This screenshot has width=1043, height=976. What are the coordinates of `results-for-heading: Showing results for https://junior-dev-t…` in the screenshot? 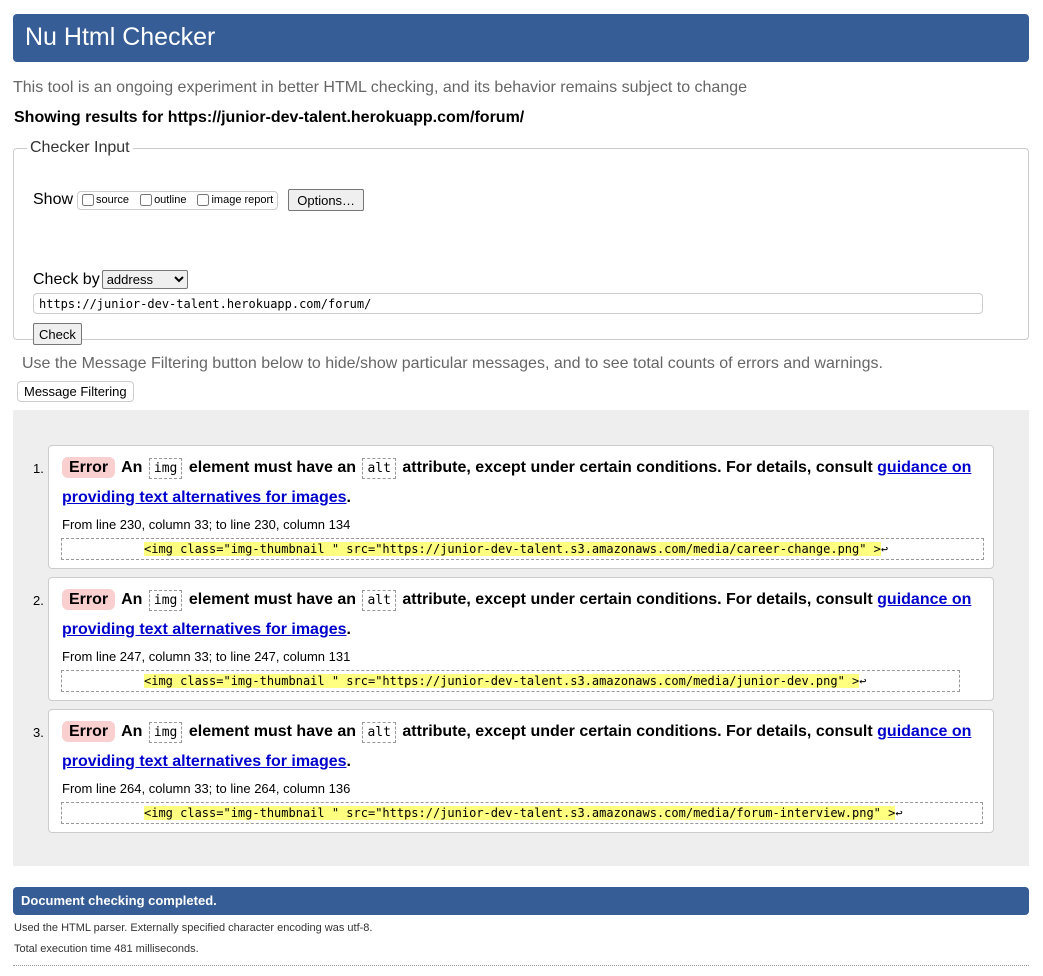 It's located at (269, 117).